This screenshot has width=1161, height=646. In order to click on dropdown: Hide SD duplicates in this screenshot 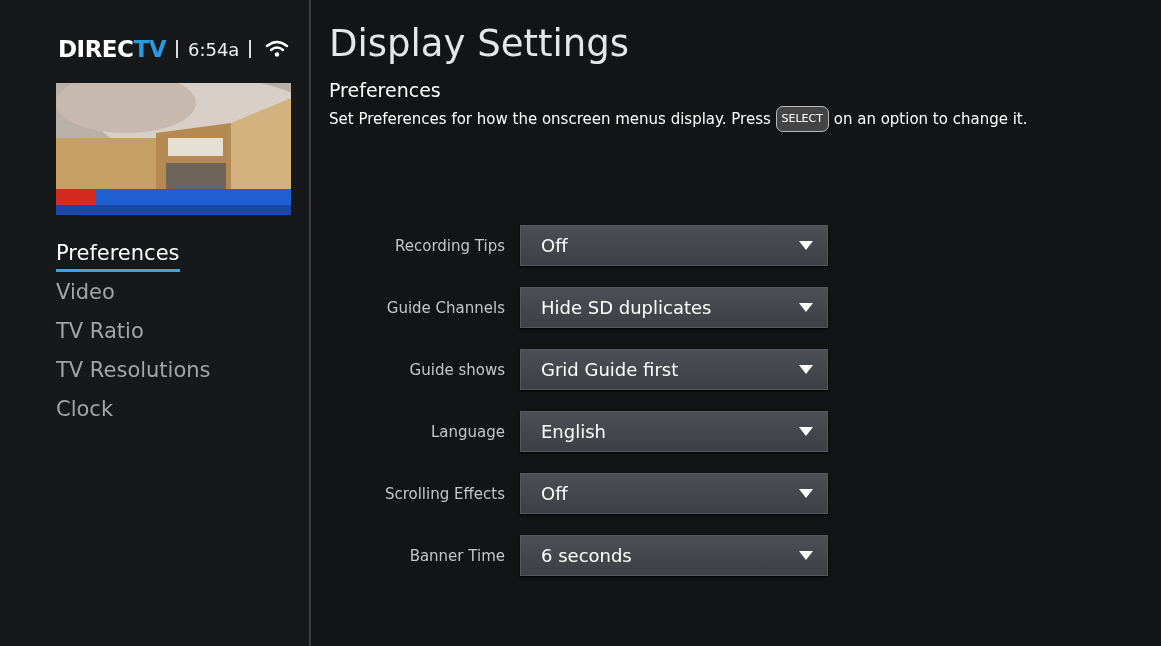, I will do `click(674, 307)`.